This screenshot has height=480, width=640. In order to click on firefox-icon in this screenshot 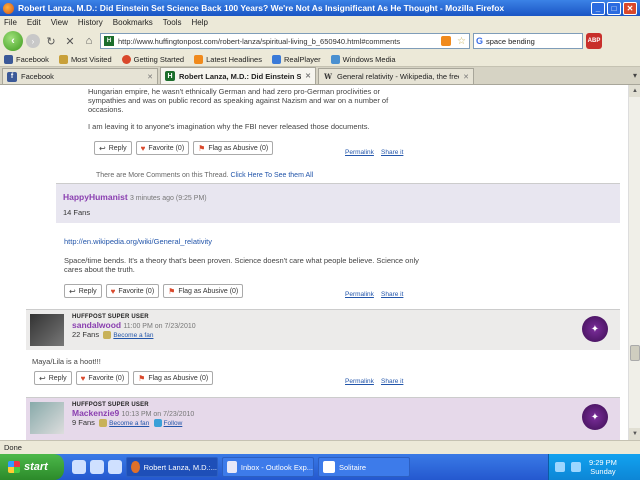, I will do `click(8, 8)`.